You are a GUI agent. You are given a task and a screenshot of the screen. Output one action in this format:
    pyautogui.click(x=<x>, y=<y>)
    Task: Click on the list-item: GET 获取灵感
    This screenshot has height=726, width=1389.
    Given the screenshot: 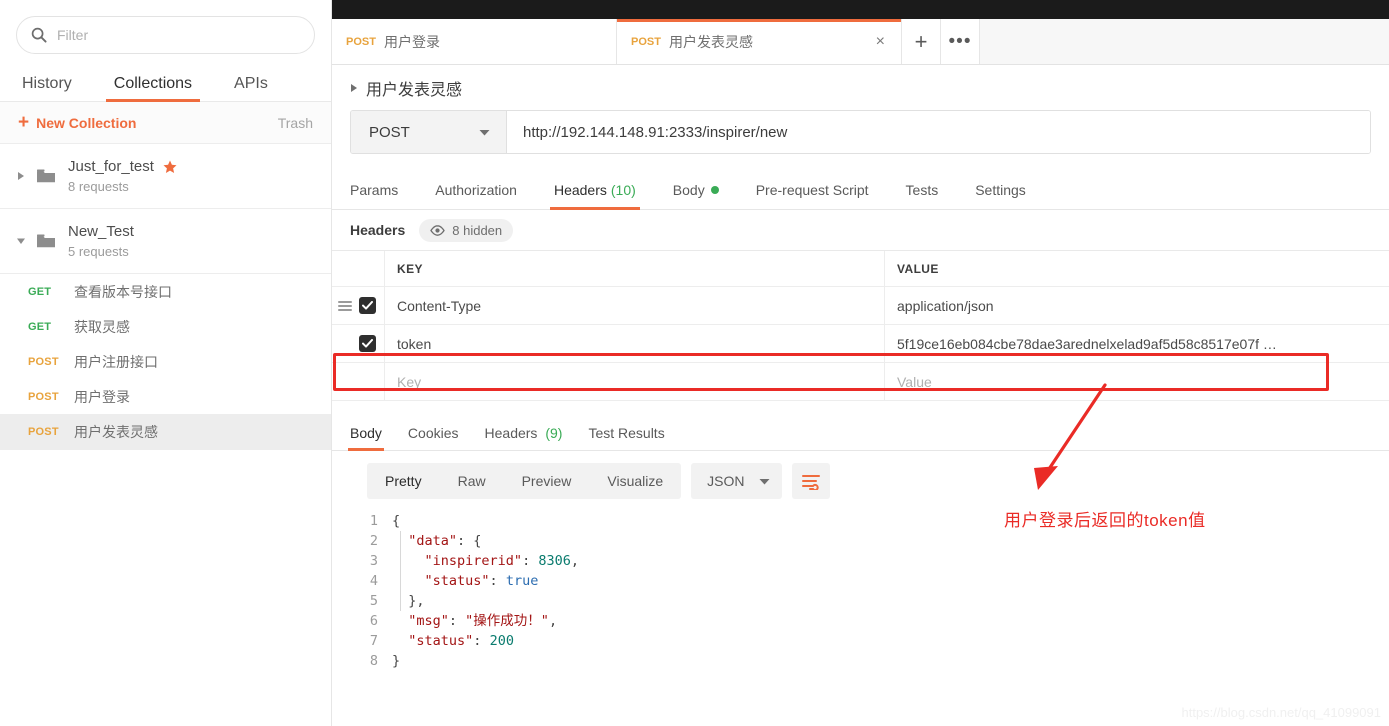 What is the action you would take?
    pyautogui.click(x=165, y=326)
    